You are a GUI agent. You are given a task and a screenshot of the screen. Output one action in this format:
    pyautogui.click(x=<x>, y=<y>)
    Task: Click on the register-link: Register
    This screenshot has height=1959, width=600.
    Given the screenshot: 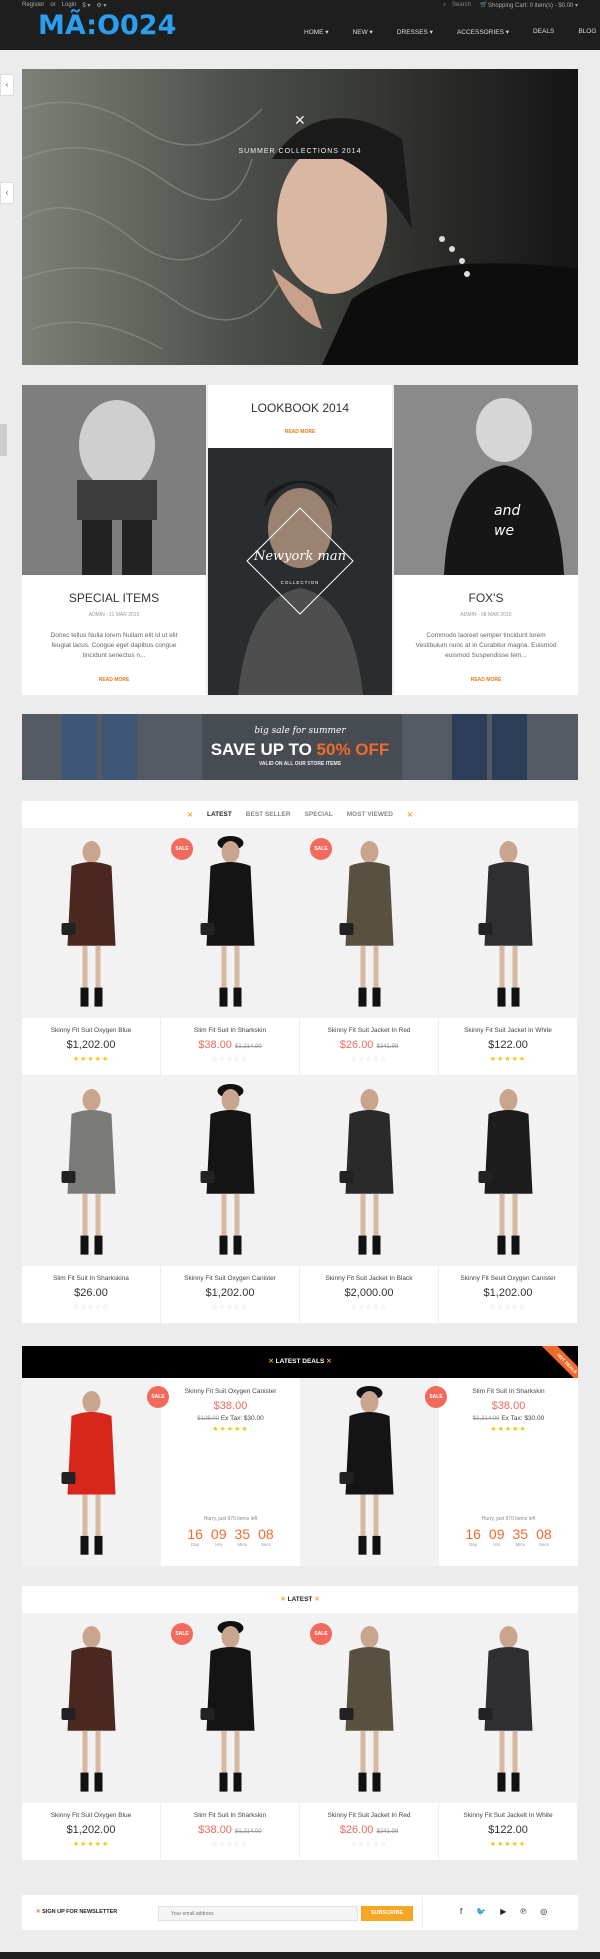 What is the action you would take?
    pyautogui.click(x=33, y=5)
    